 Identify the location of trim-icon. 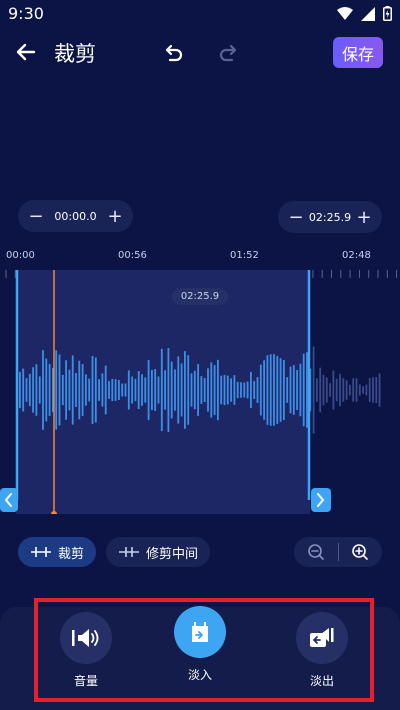
(41, 552).